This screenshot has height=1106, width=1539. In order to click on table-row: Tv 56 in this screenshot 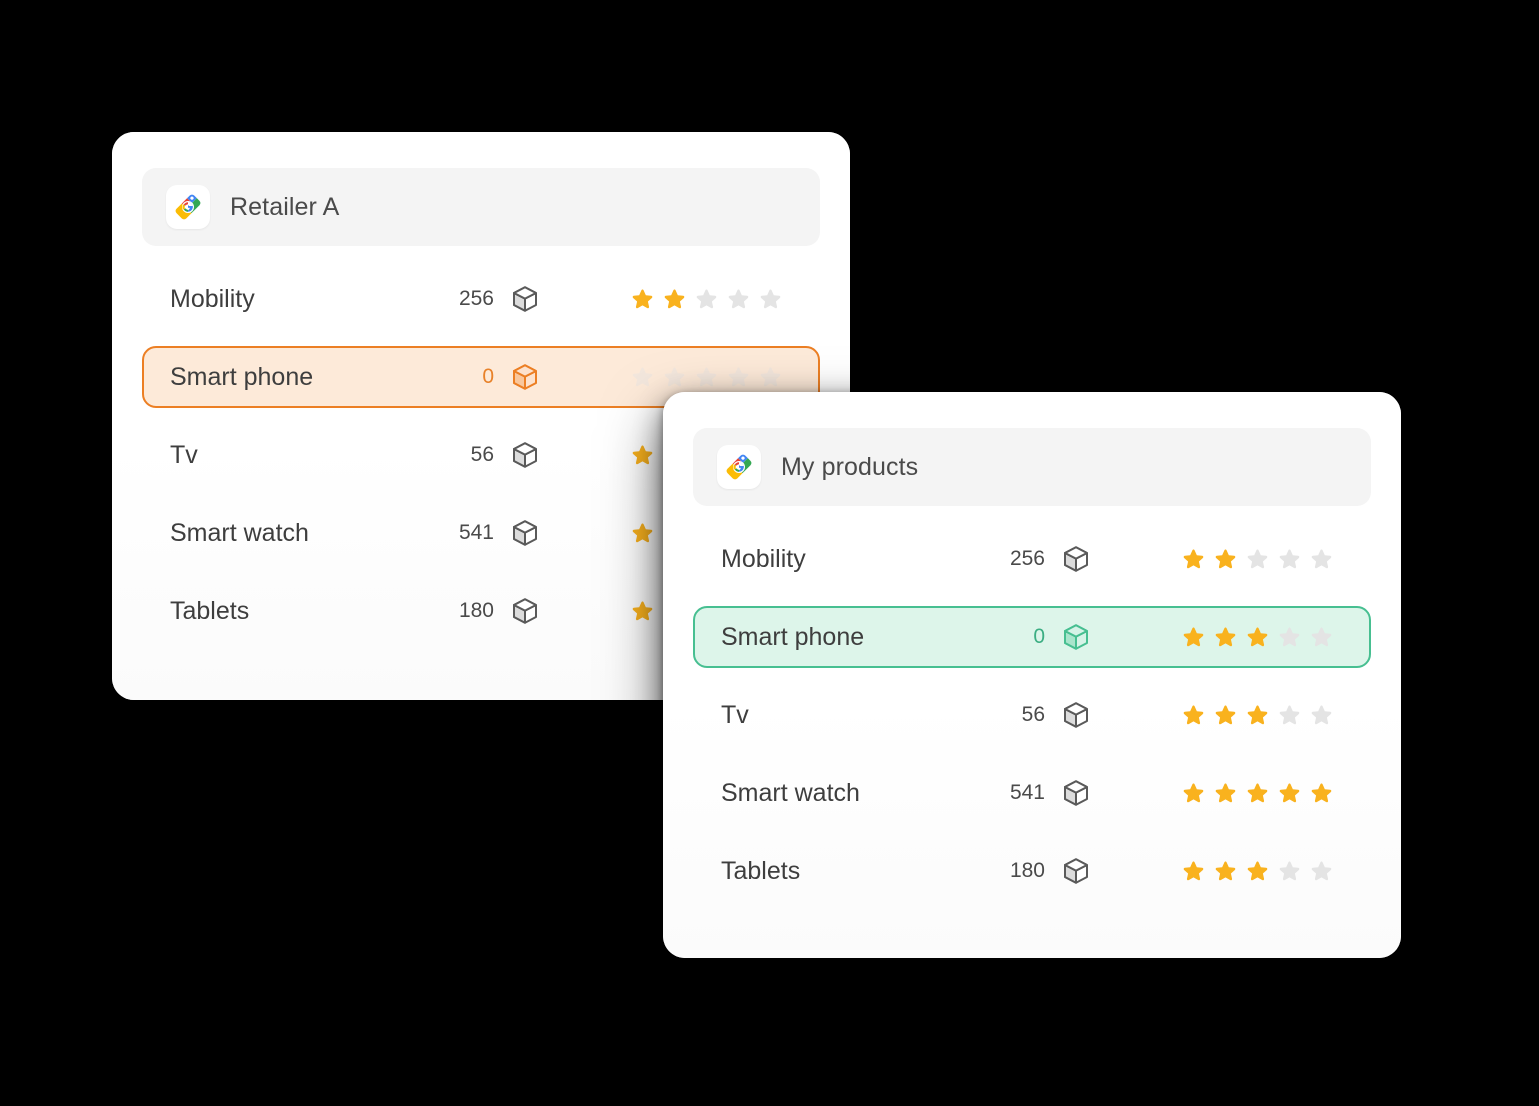, I will do `click(1032, 715)`.